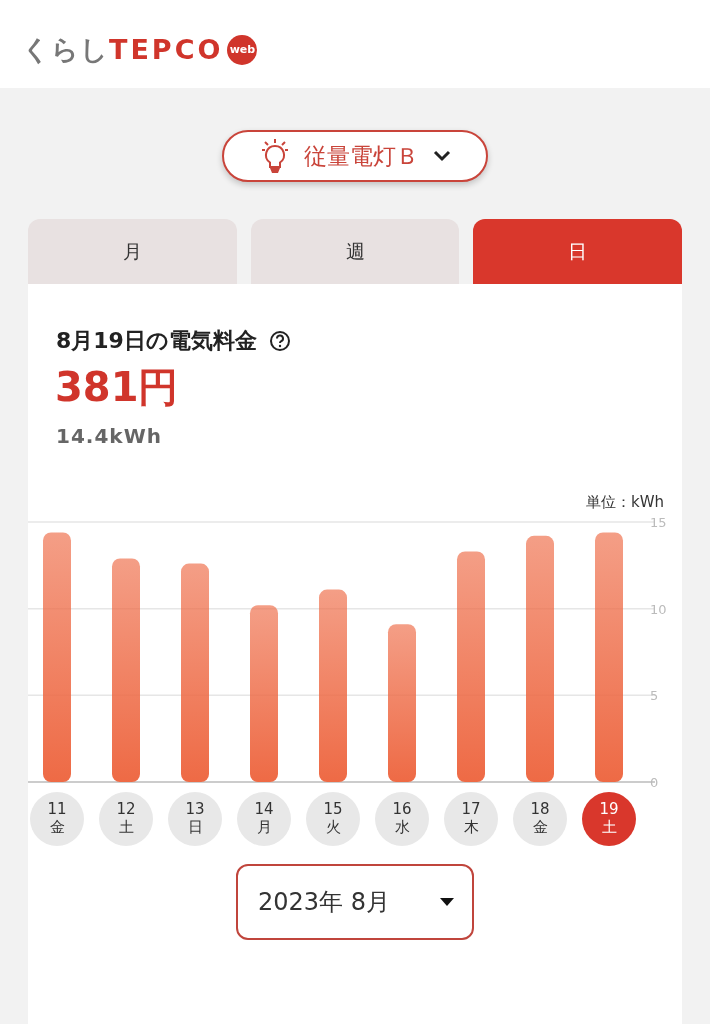  What do you see at coordinates (658, 609) in the screenshot?
I see `axis-tick-label: 10` at bounding box center [658, 609].